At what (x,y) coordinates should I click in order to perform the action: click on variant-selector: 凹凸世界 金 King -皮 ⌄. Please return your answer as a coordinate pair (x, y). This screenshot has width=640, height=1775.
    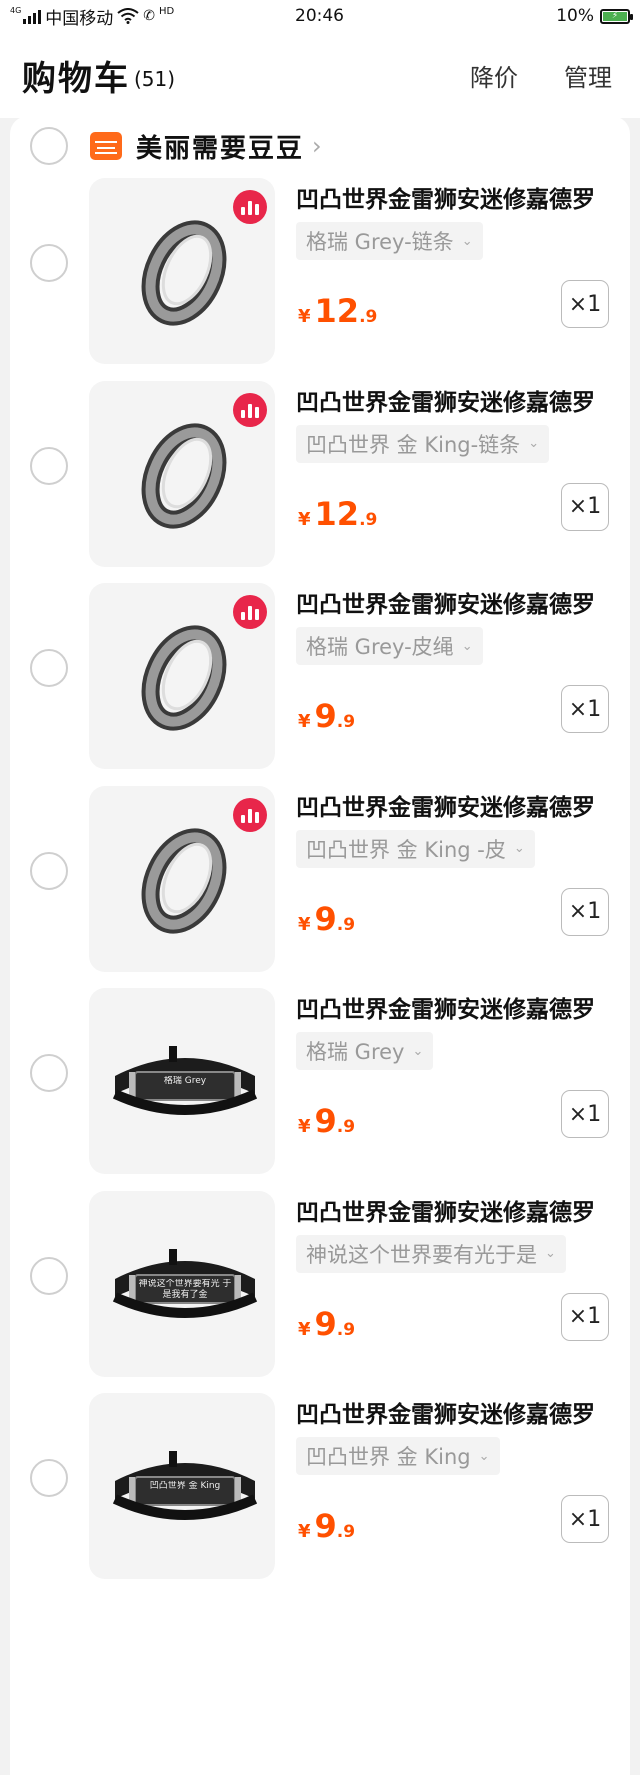
    Looking at the image, I should click on (415, 848).